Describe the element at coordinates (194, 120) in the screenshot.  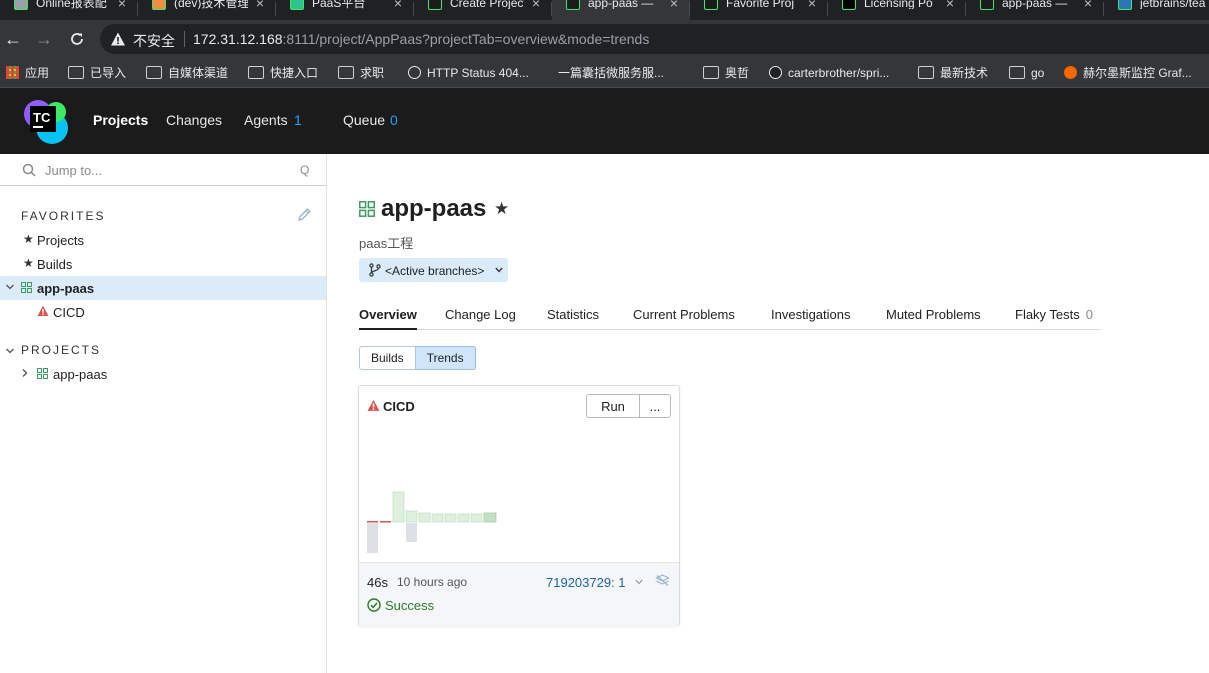
I see `nav-changes: Changes` at that location.